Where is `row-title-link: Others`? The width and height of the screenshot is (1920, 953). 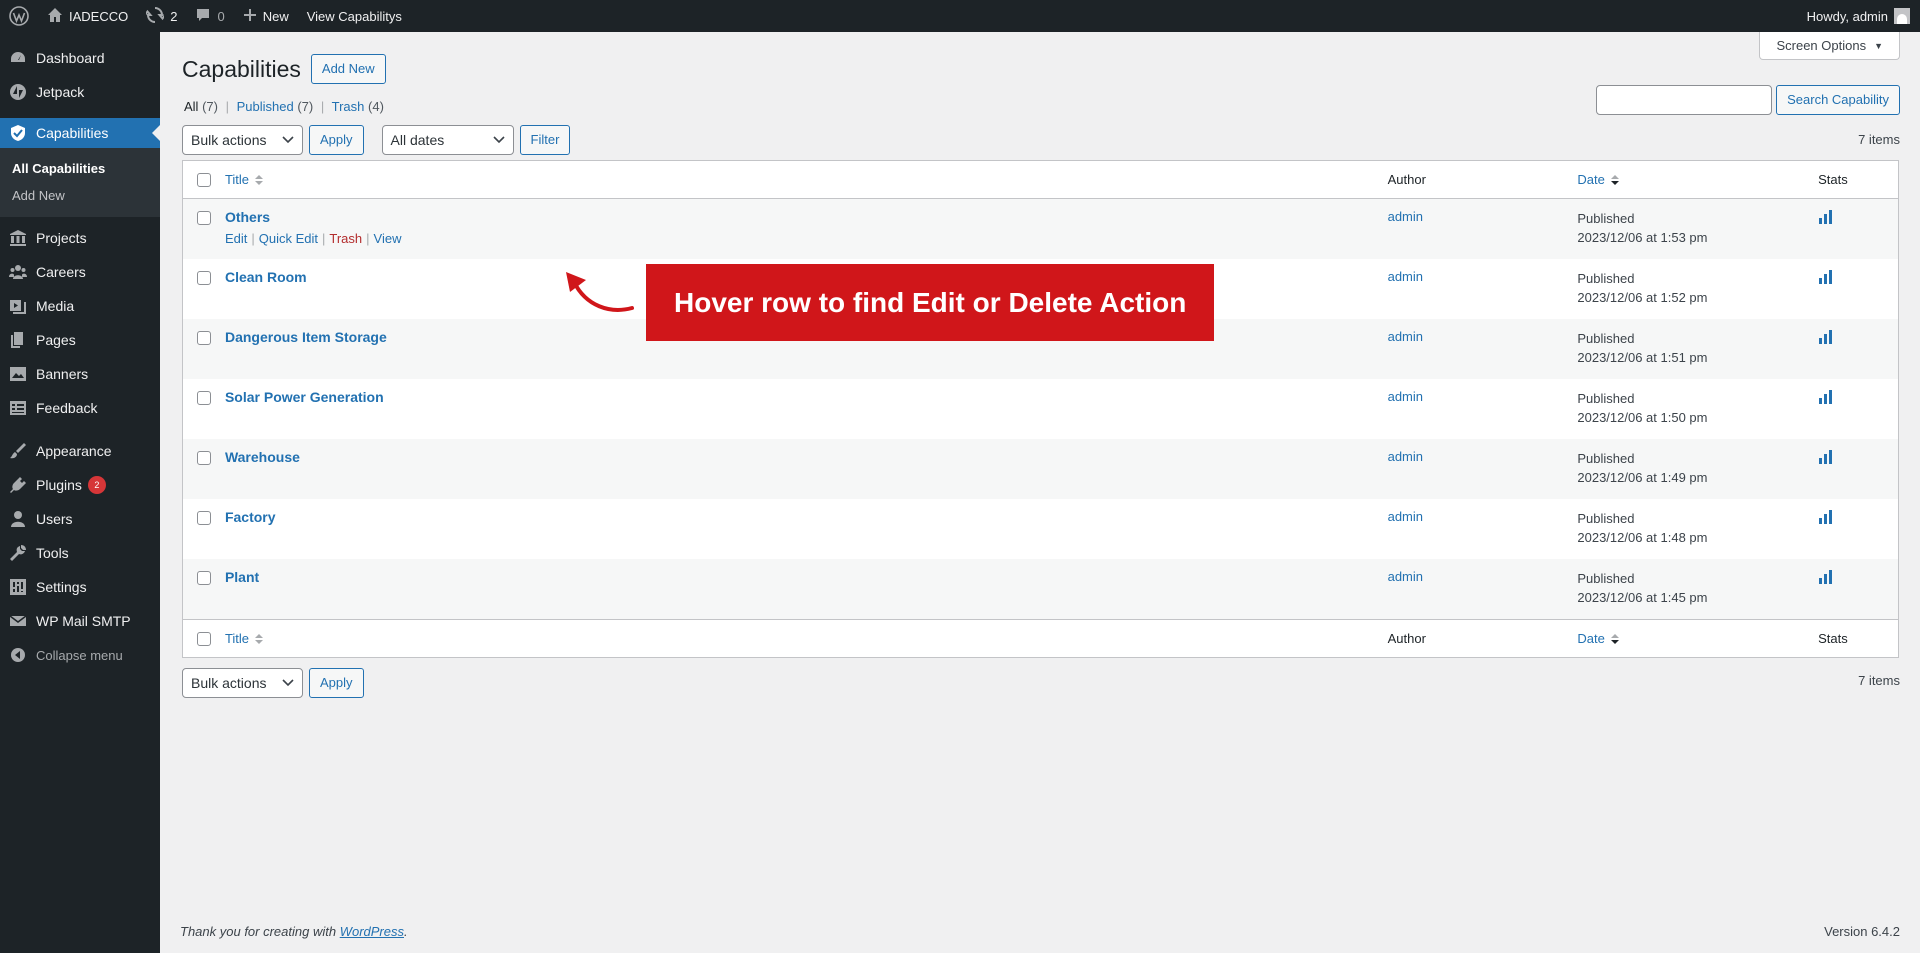 row-title-link: Others is located at coordinates (806, 217).